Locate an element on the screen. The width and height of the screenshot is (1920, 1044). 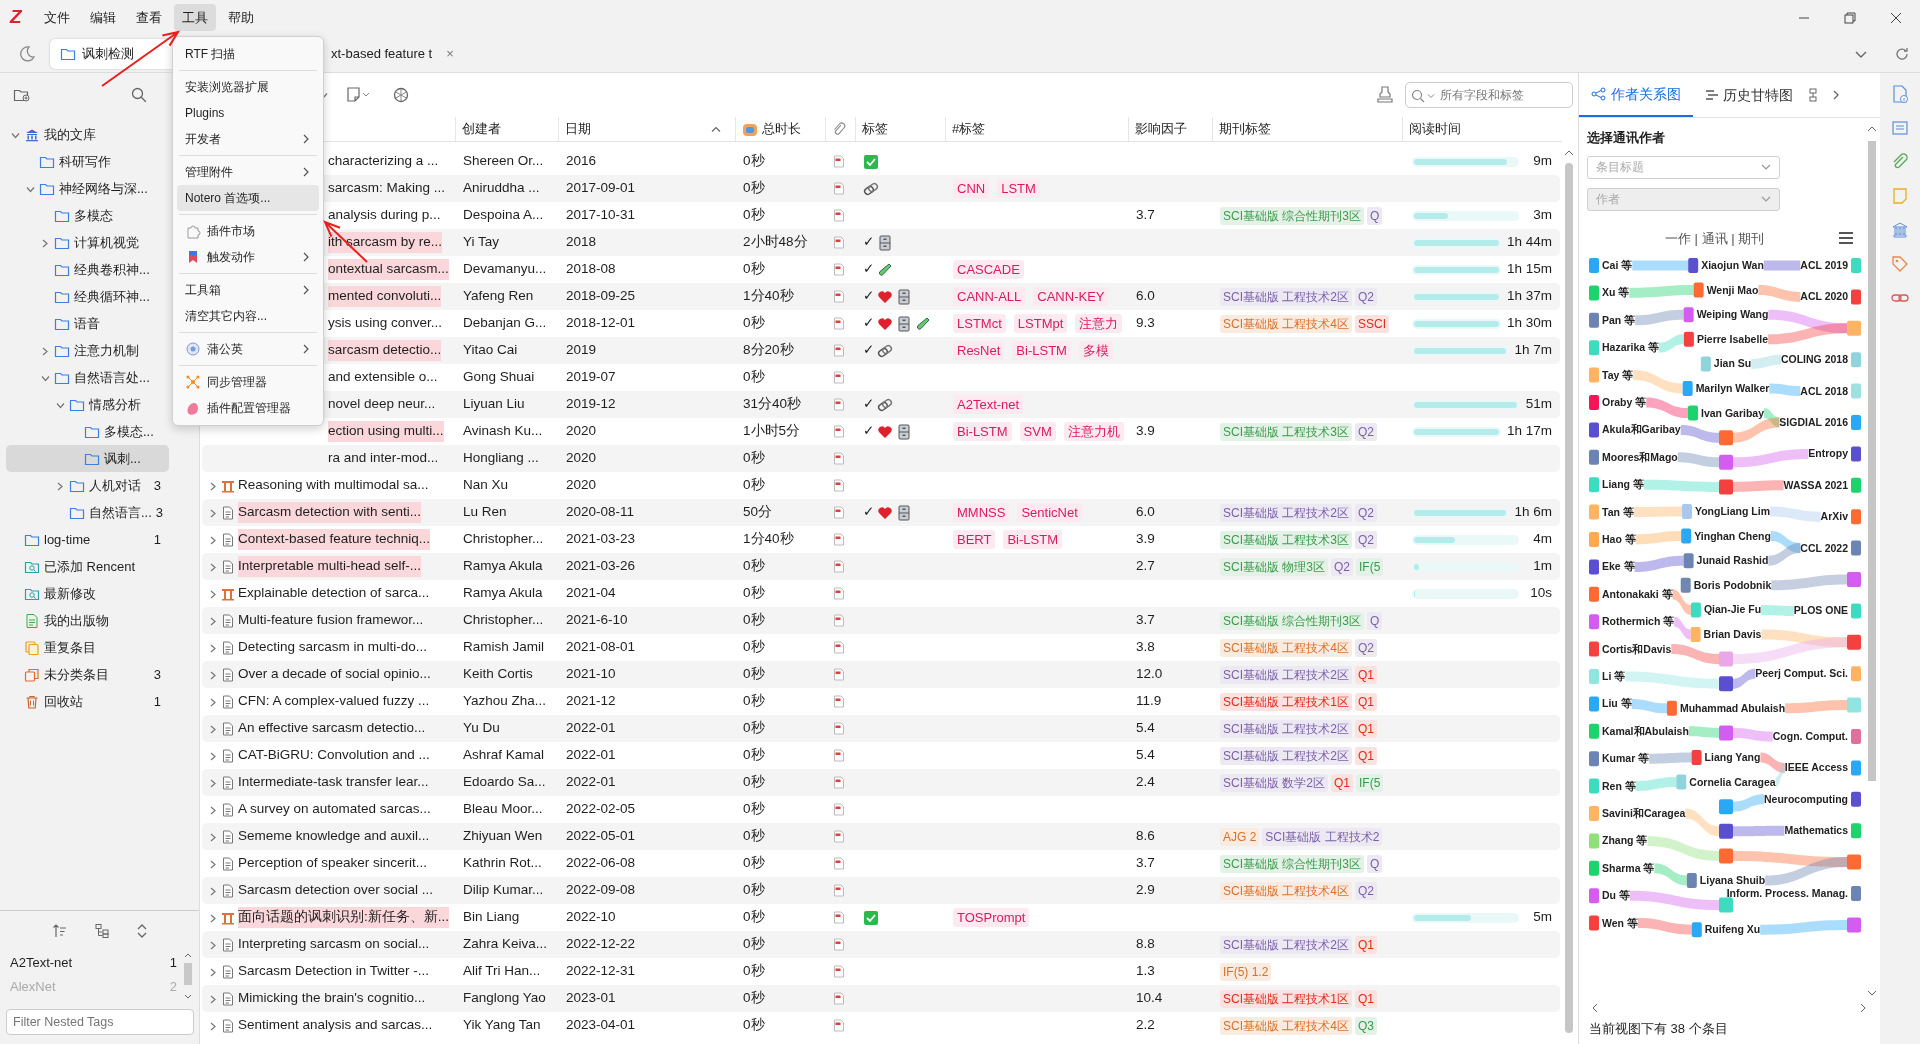
menu-item: 工具箱 is located at coordinates (248, 290).